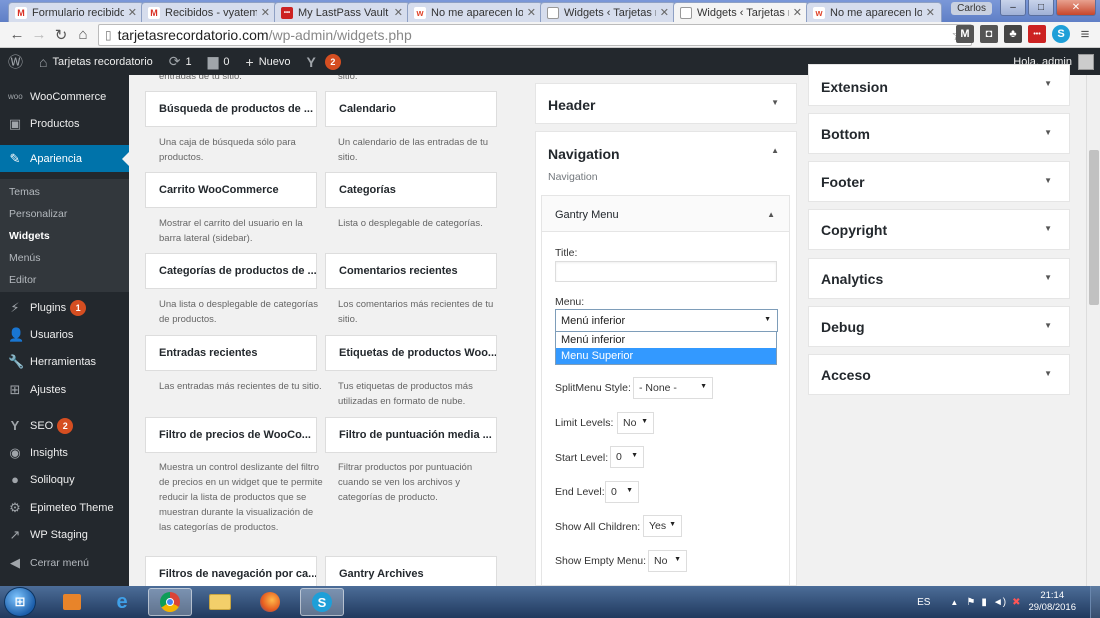 The width and height of the screenshot is (1100, 618). I want to click on seo-link: Y 2, so click(324, 61).